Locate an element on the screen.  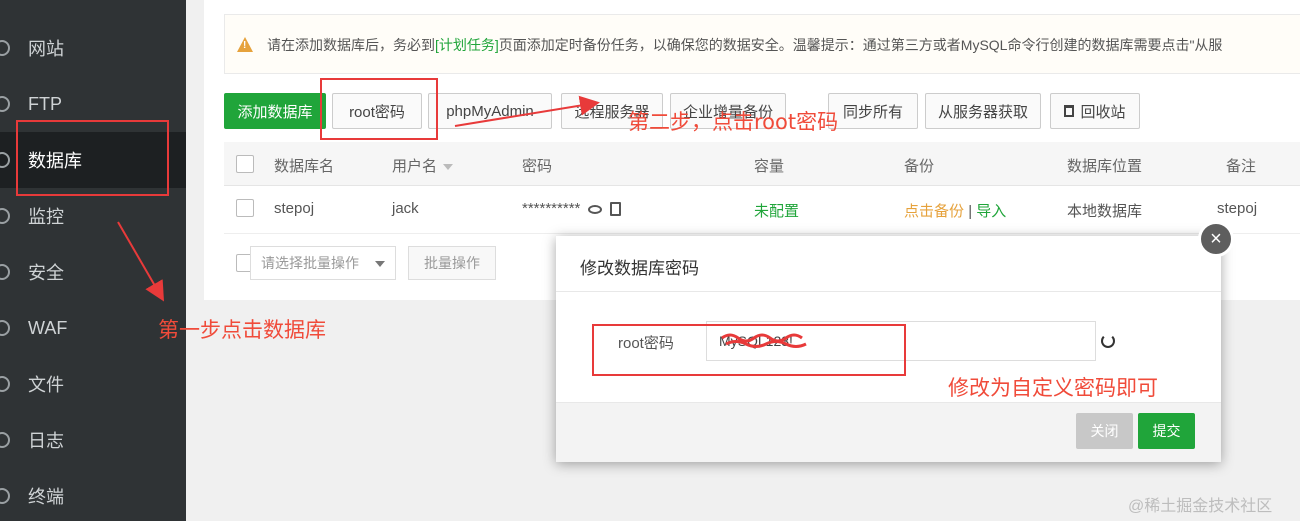
shield-icon is located at coordinates (5, 272).